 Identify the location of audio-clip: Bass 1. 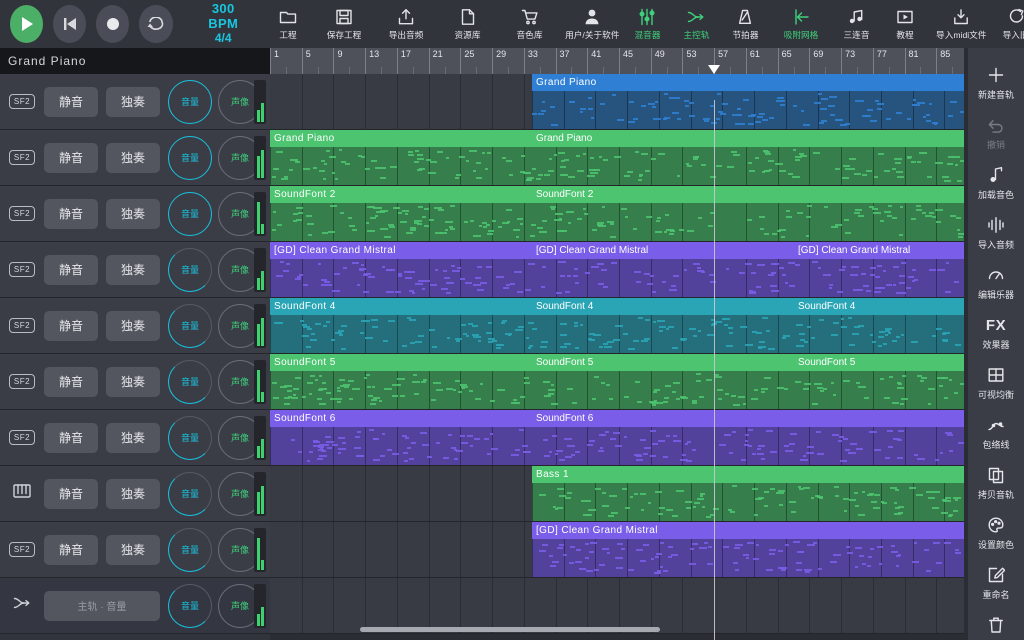
(750, 493).